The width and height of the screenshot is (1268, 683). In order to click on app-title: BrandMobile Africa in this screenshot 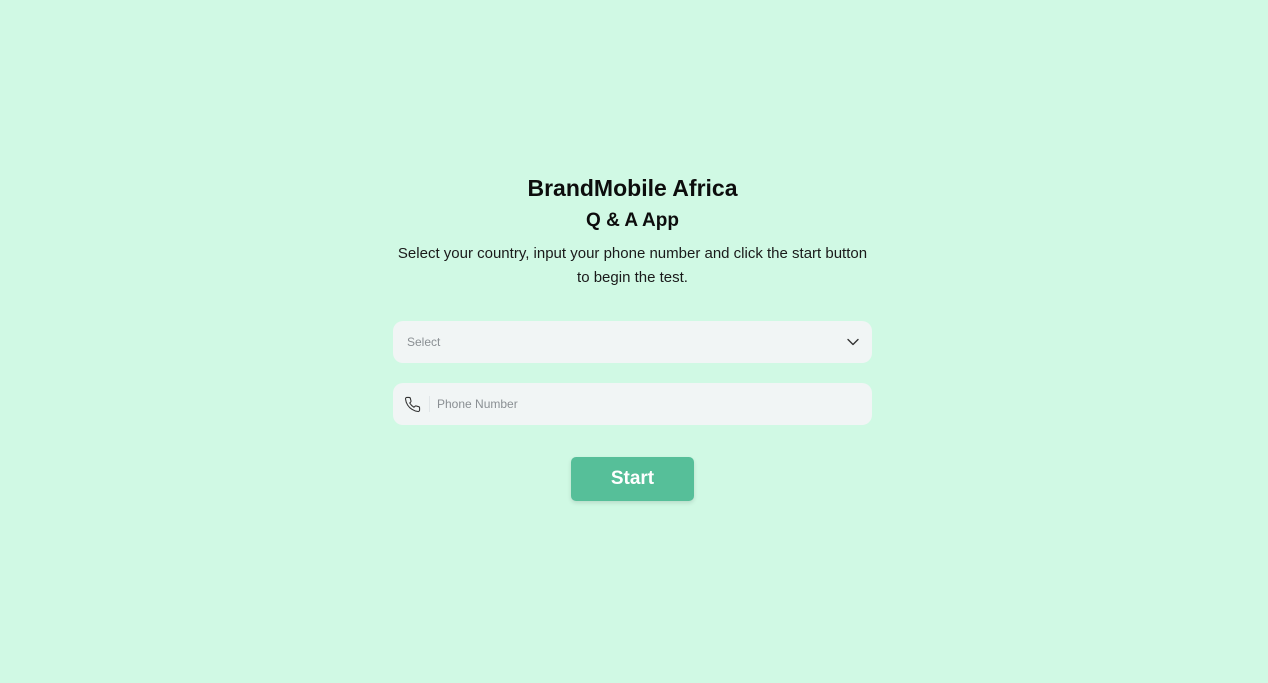, I will do `click(632, 188)`.